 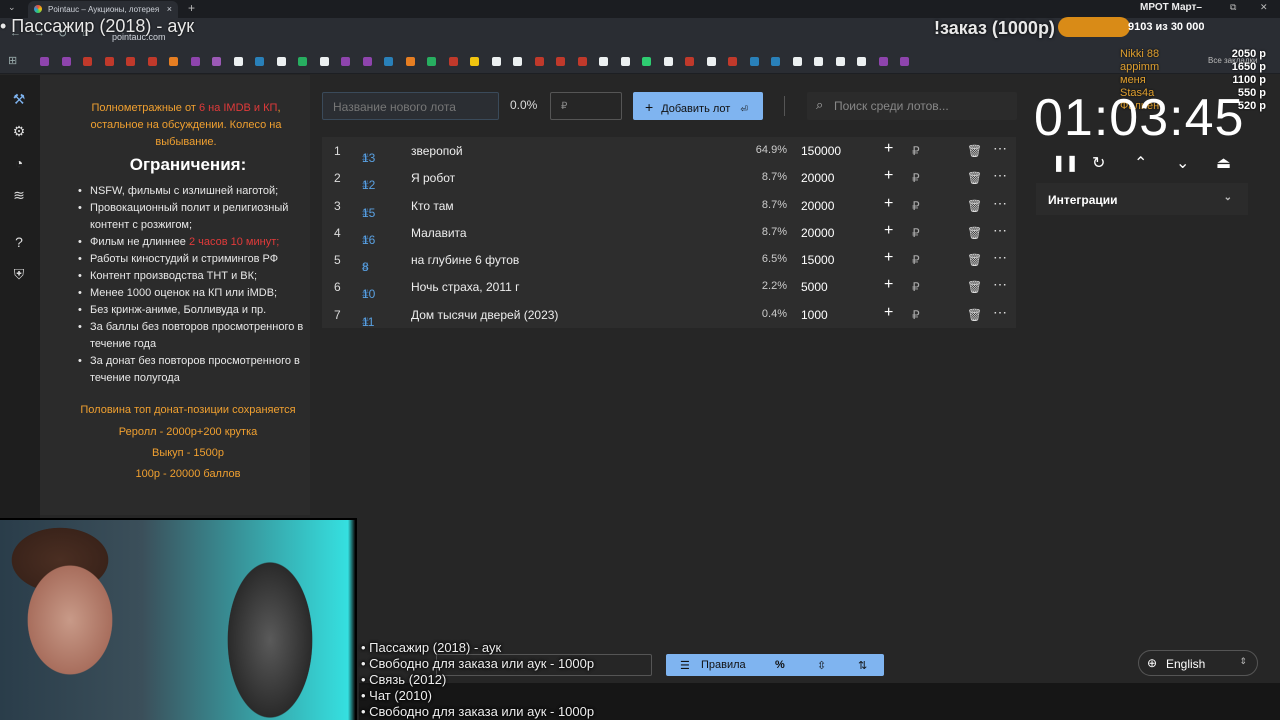 I want to click on lot-name: на глубине 6 футов, so click(x=465, y=260).